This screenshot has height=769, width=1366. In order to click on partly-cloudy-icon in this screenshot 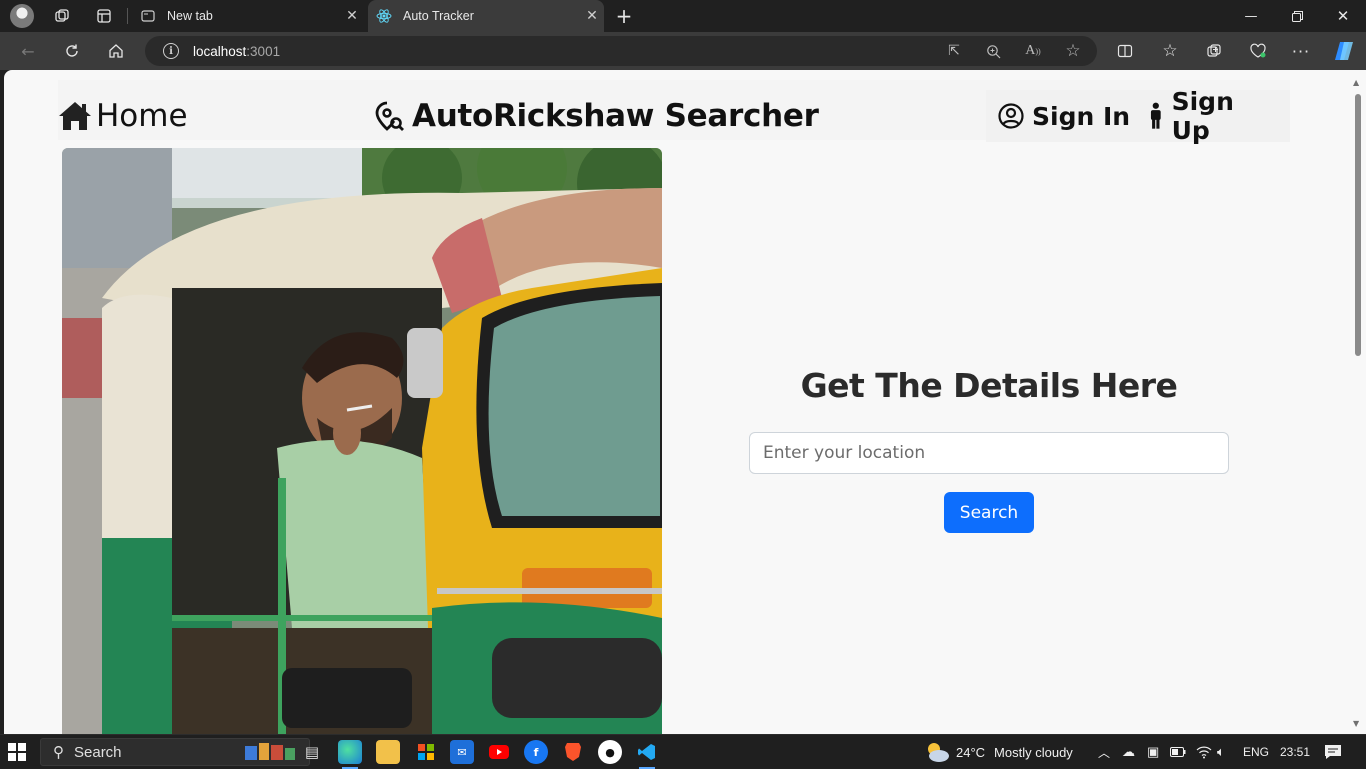, I will do `click(938, 752)`.